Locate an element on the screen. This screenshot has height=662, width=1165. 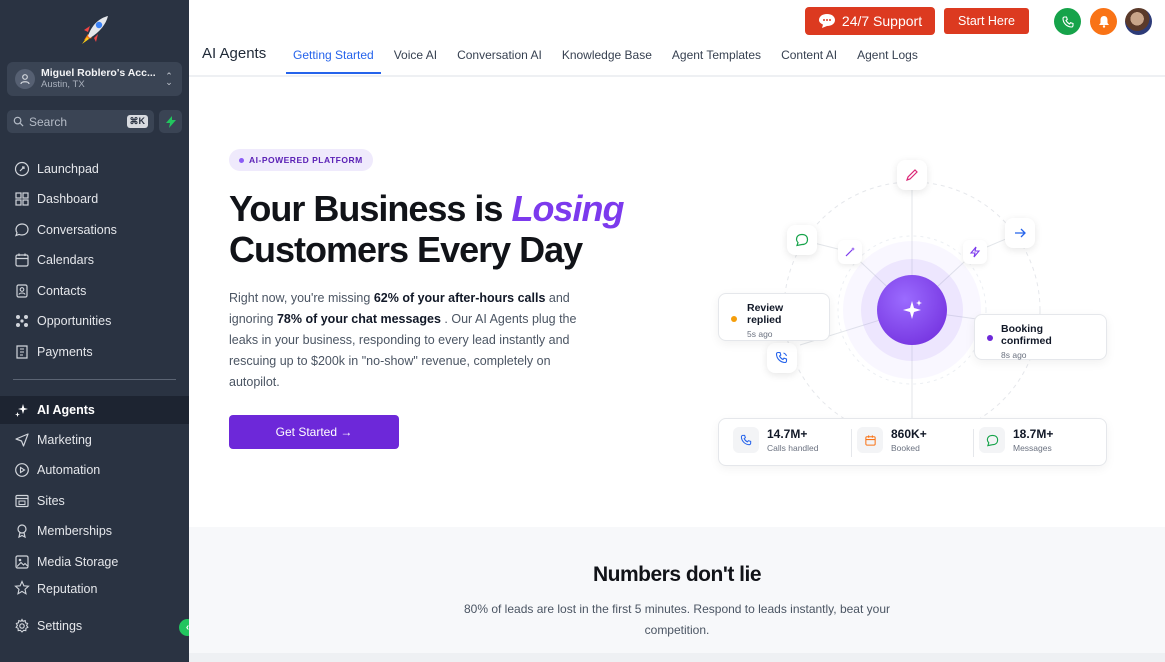
notifications-button is located at coordinates (1103, 21).